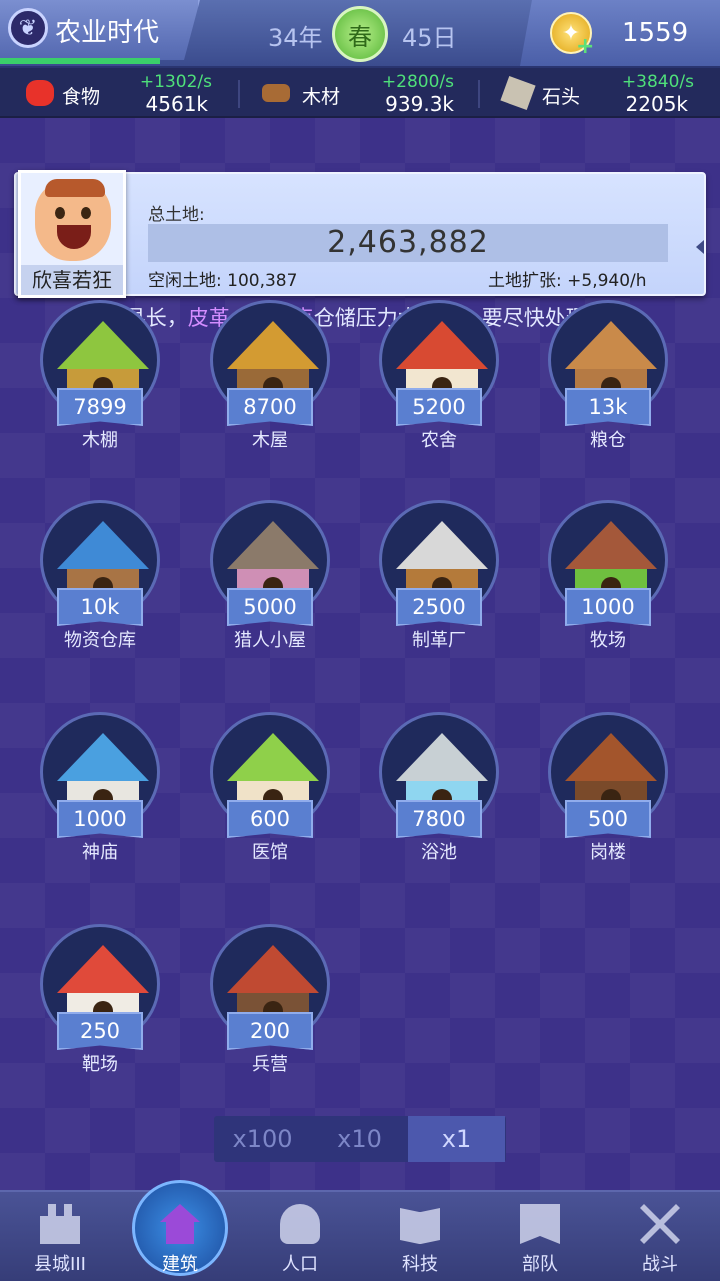 The image size is (720, 1281). I want to click on resource-wood: 木材 +2800/s 939.3k, so click(360, 93).